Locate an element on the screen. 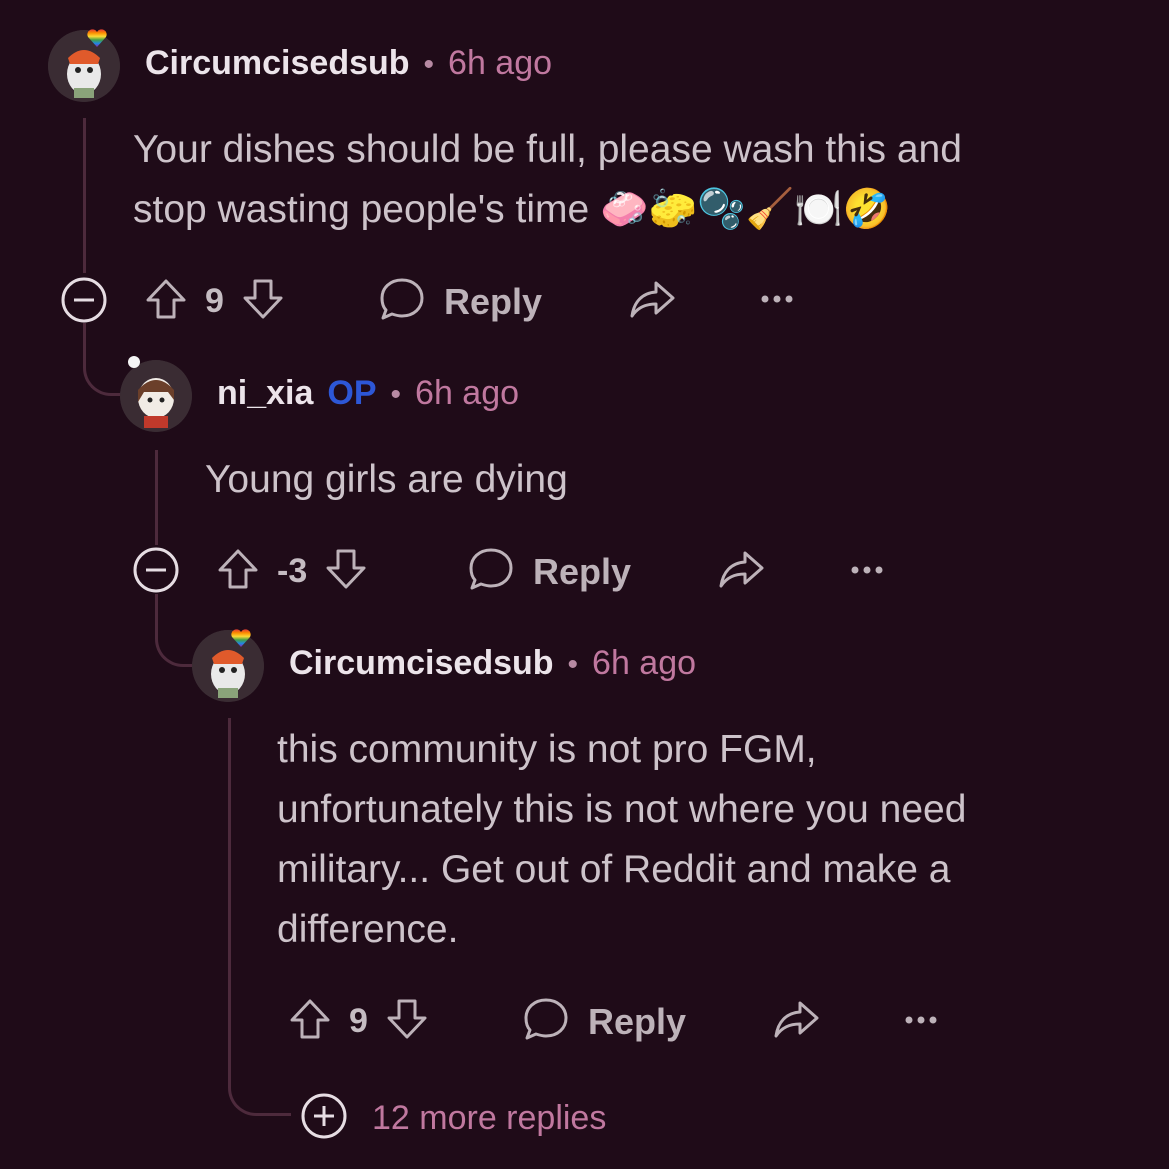 Image resolution: width=1169 pixels, height=1169 pixels. comment-line: military... Get out of Reddit and make a is located at coordinates (614, 869).